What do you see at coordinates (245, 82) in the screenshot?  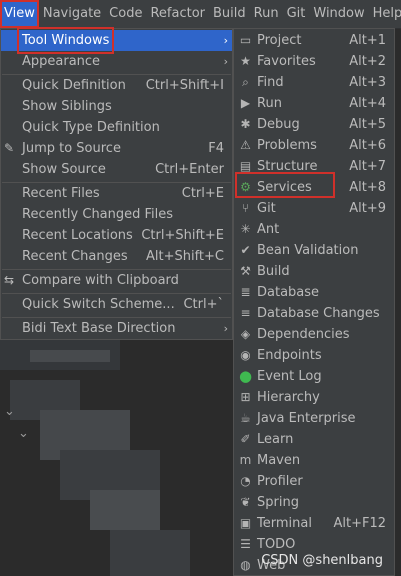 I see `search-icon: ⌕` at bounding box center [245, 82].